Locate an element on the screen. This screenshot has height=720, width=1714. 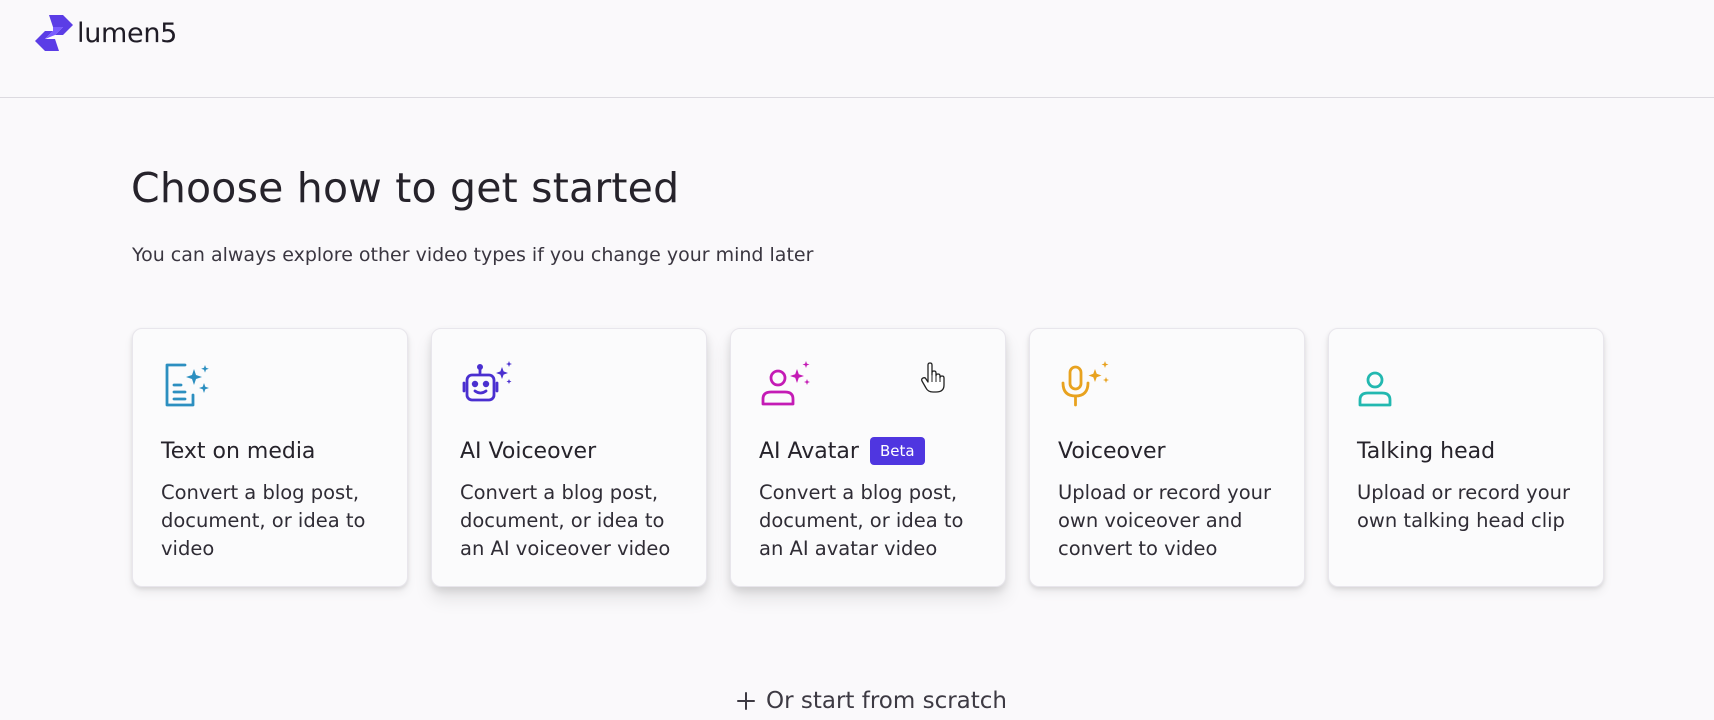
beta-badge: Beta is located at coordinates (897, 451).